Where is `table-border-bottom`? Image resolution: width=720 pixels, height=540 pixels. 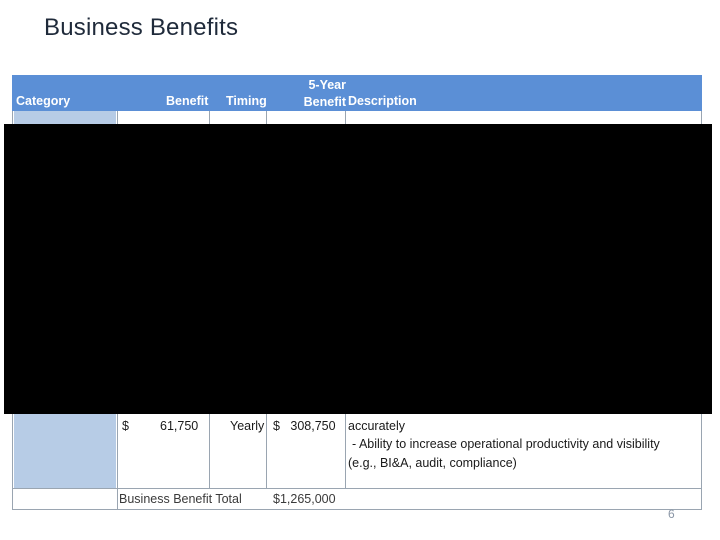
table-border-bottom is located at coordinates (357, 509).